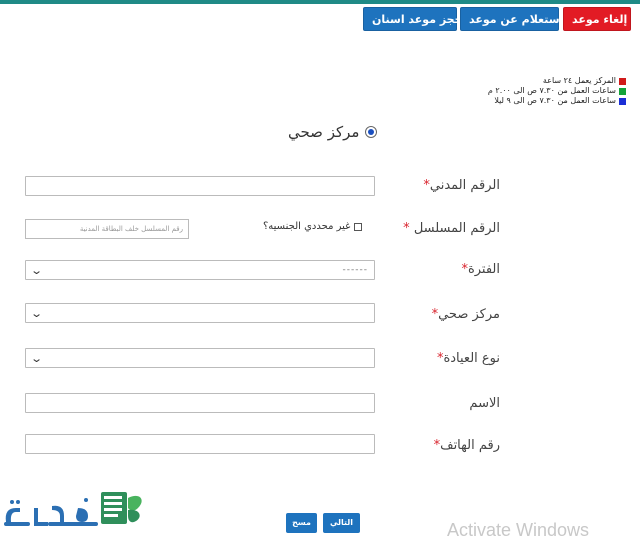  I want to click on legend-item: المركز يعمل ٢٤ ساعة, so click(557, 81).